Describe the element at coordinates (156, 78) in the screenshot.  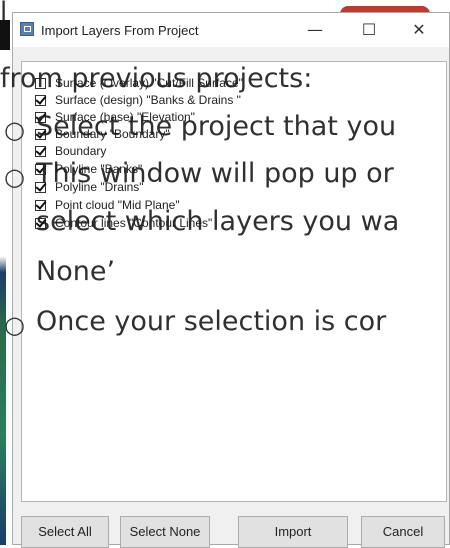
I see `background-text-line: from previous projects:` at that location.